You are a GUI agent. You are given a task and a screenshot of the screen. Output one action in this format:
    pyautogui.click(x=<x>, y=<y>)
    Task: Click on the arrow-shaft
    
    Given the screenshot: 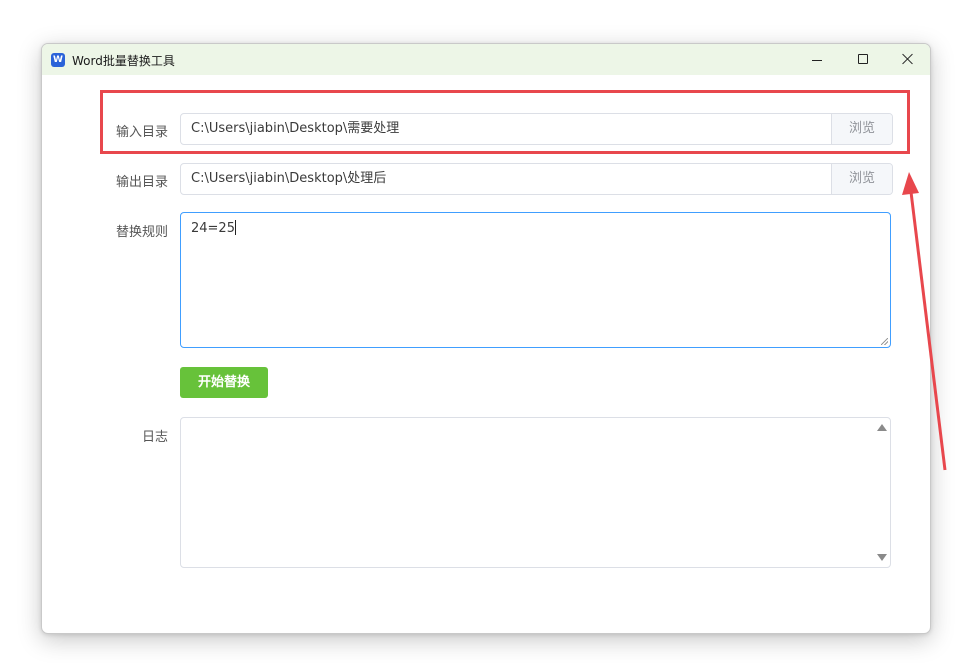 What is the action you would take?
    pyautogui.click(x=928, y=331)
    